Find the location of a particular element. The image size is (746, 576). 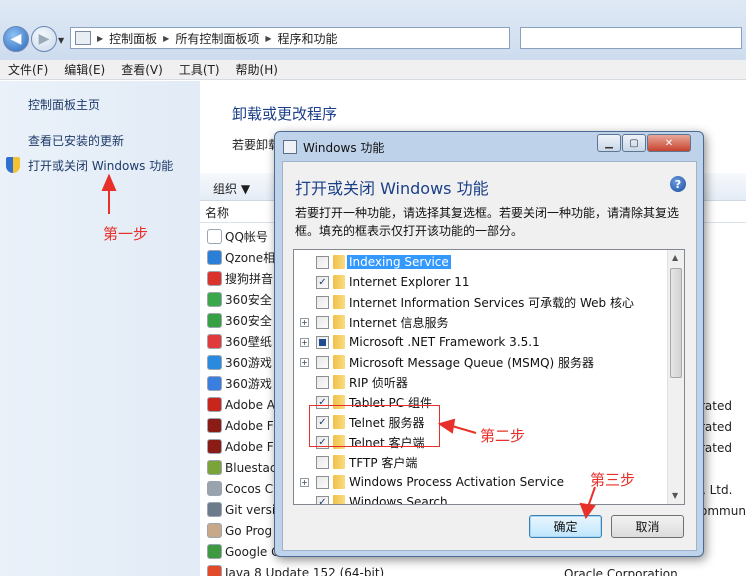

feature-label: RIP 侦听器 is located at coordinates (378, 382).